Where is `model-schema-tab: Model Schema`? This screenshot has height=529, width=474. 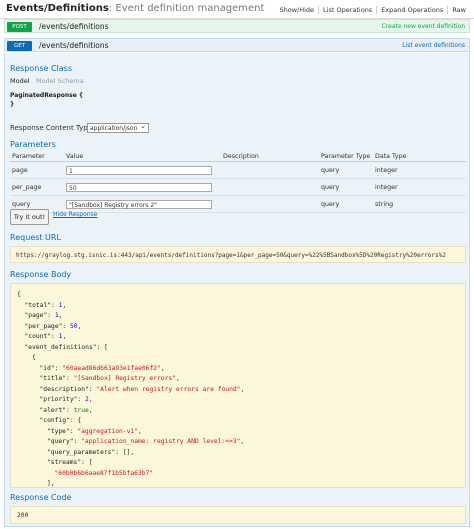
model-schema-tab: Model Schema is located at coordinates (60, 81).